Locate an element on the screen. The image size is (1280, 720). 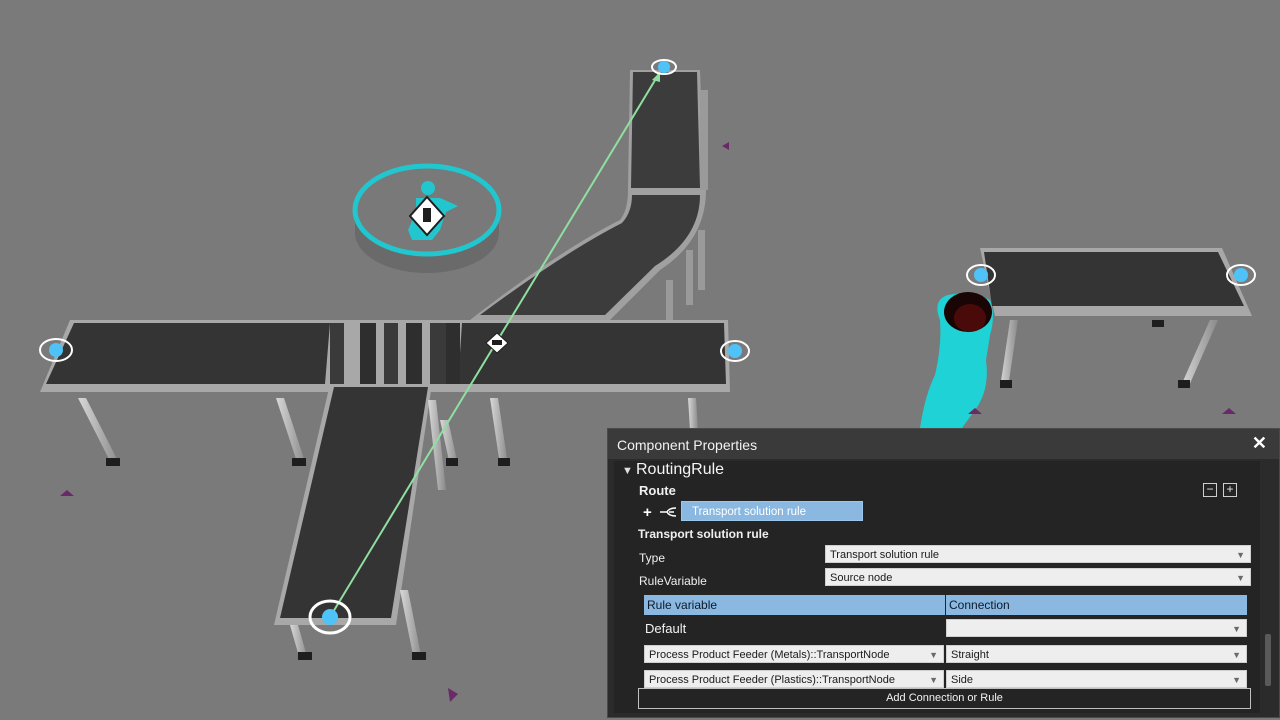
connection-row-dropdown: Side ▼ is located at coordinates (1096, 679).